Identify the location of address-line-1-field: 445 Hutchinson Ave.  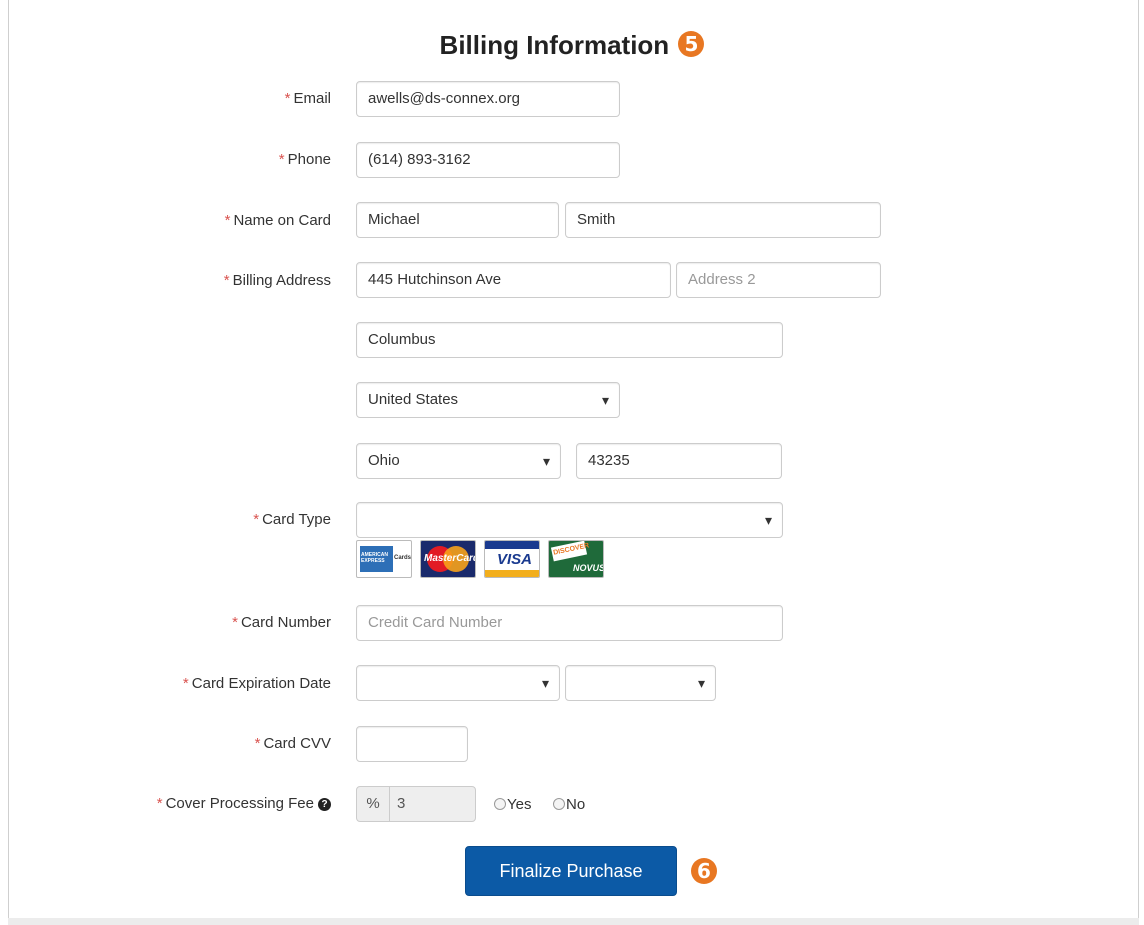
(513, 280).